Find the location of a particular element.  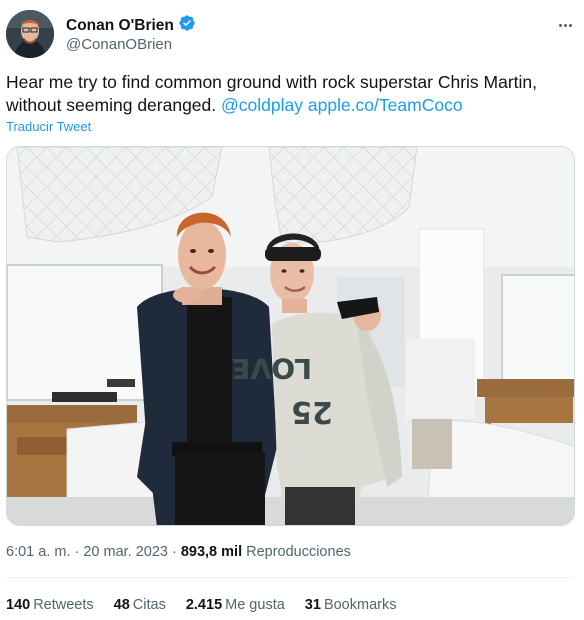

tweet-time: 6:01 a. m. is located at coordinates (38, 552).